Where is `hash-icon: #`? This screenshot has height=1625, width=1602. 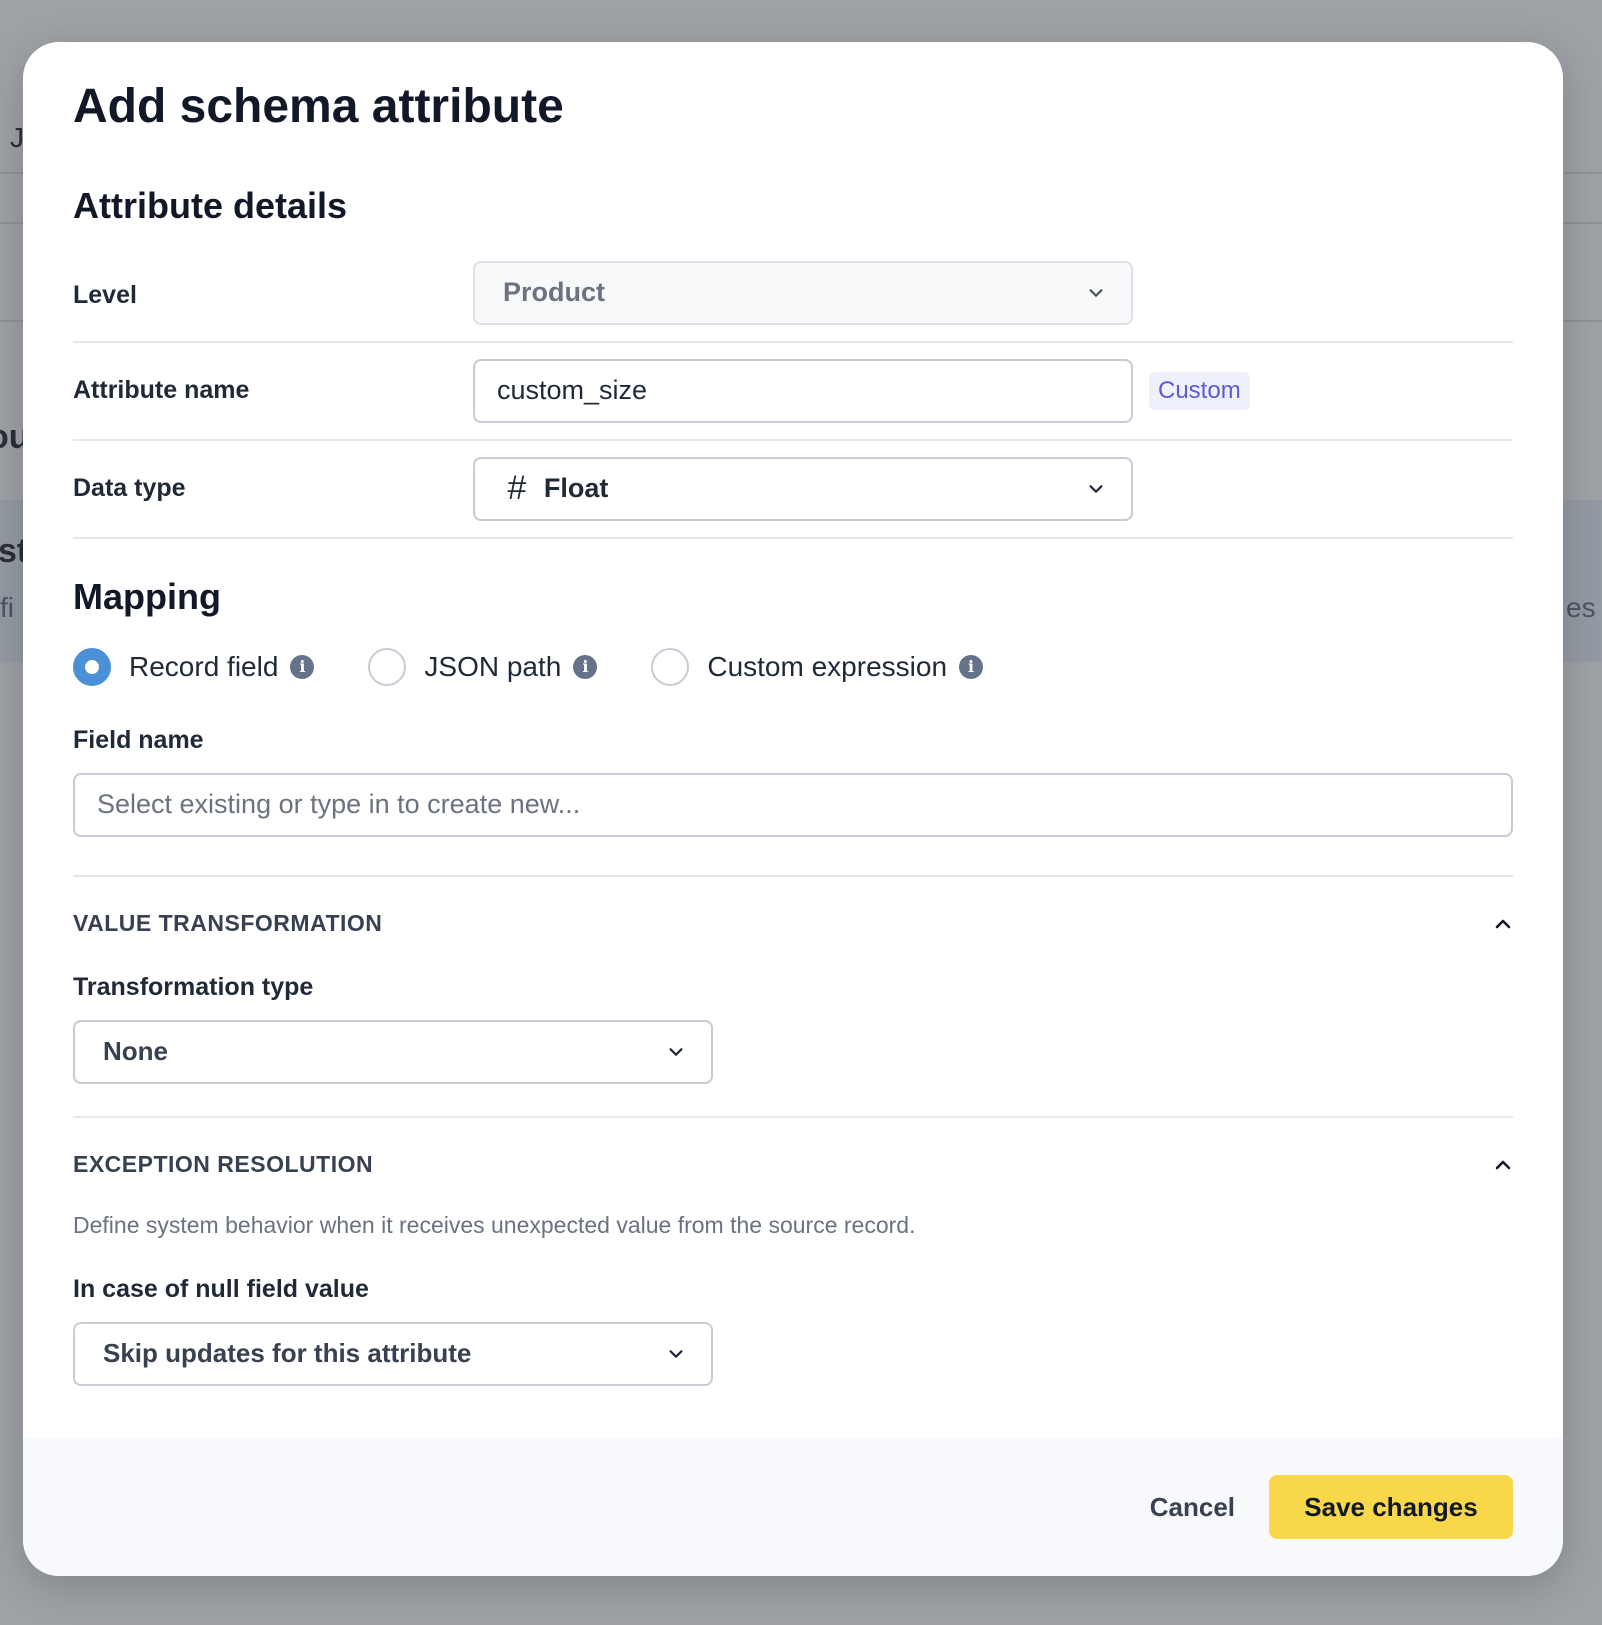
hash-icon: # is located at coordinates (516, 488).